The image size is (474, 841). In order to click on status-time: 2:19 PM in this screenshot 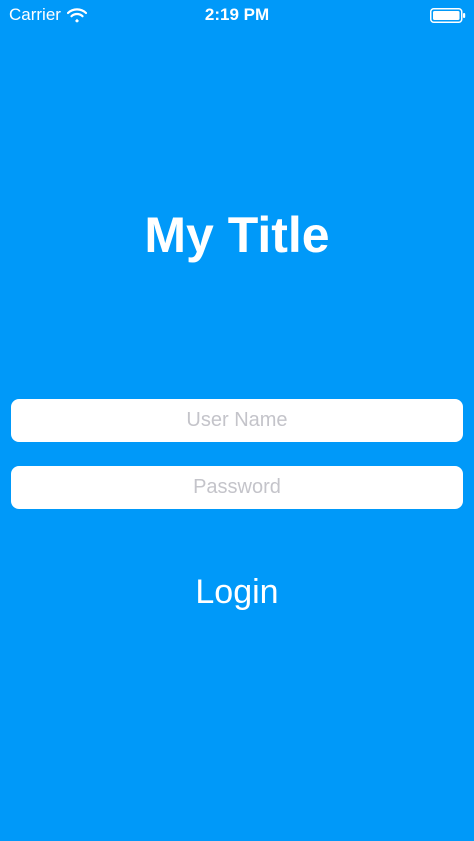, I will do `click(237, 14)`.